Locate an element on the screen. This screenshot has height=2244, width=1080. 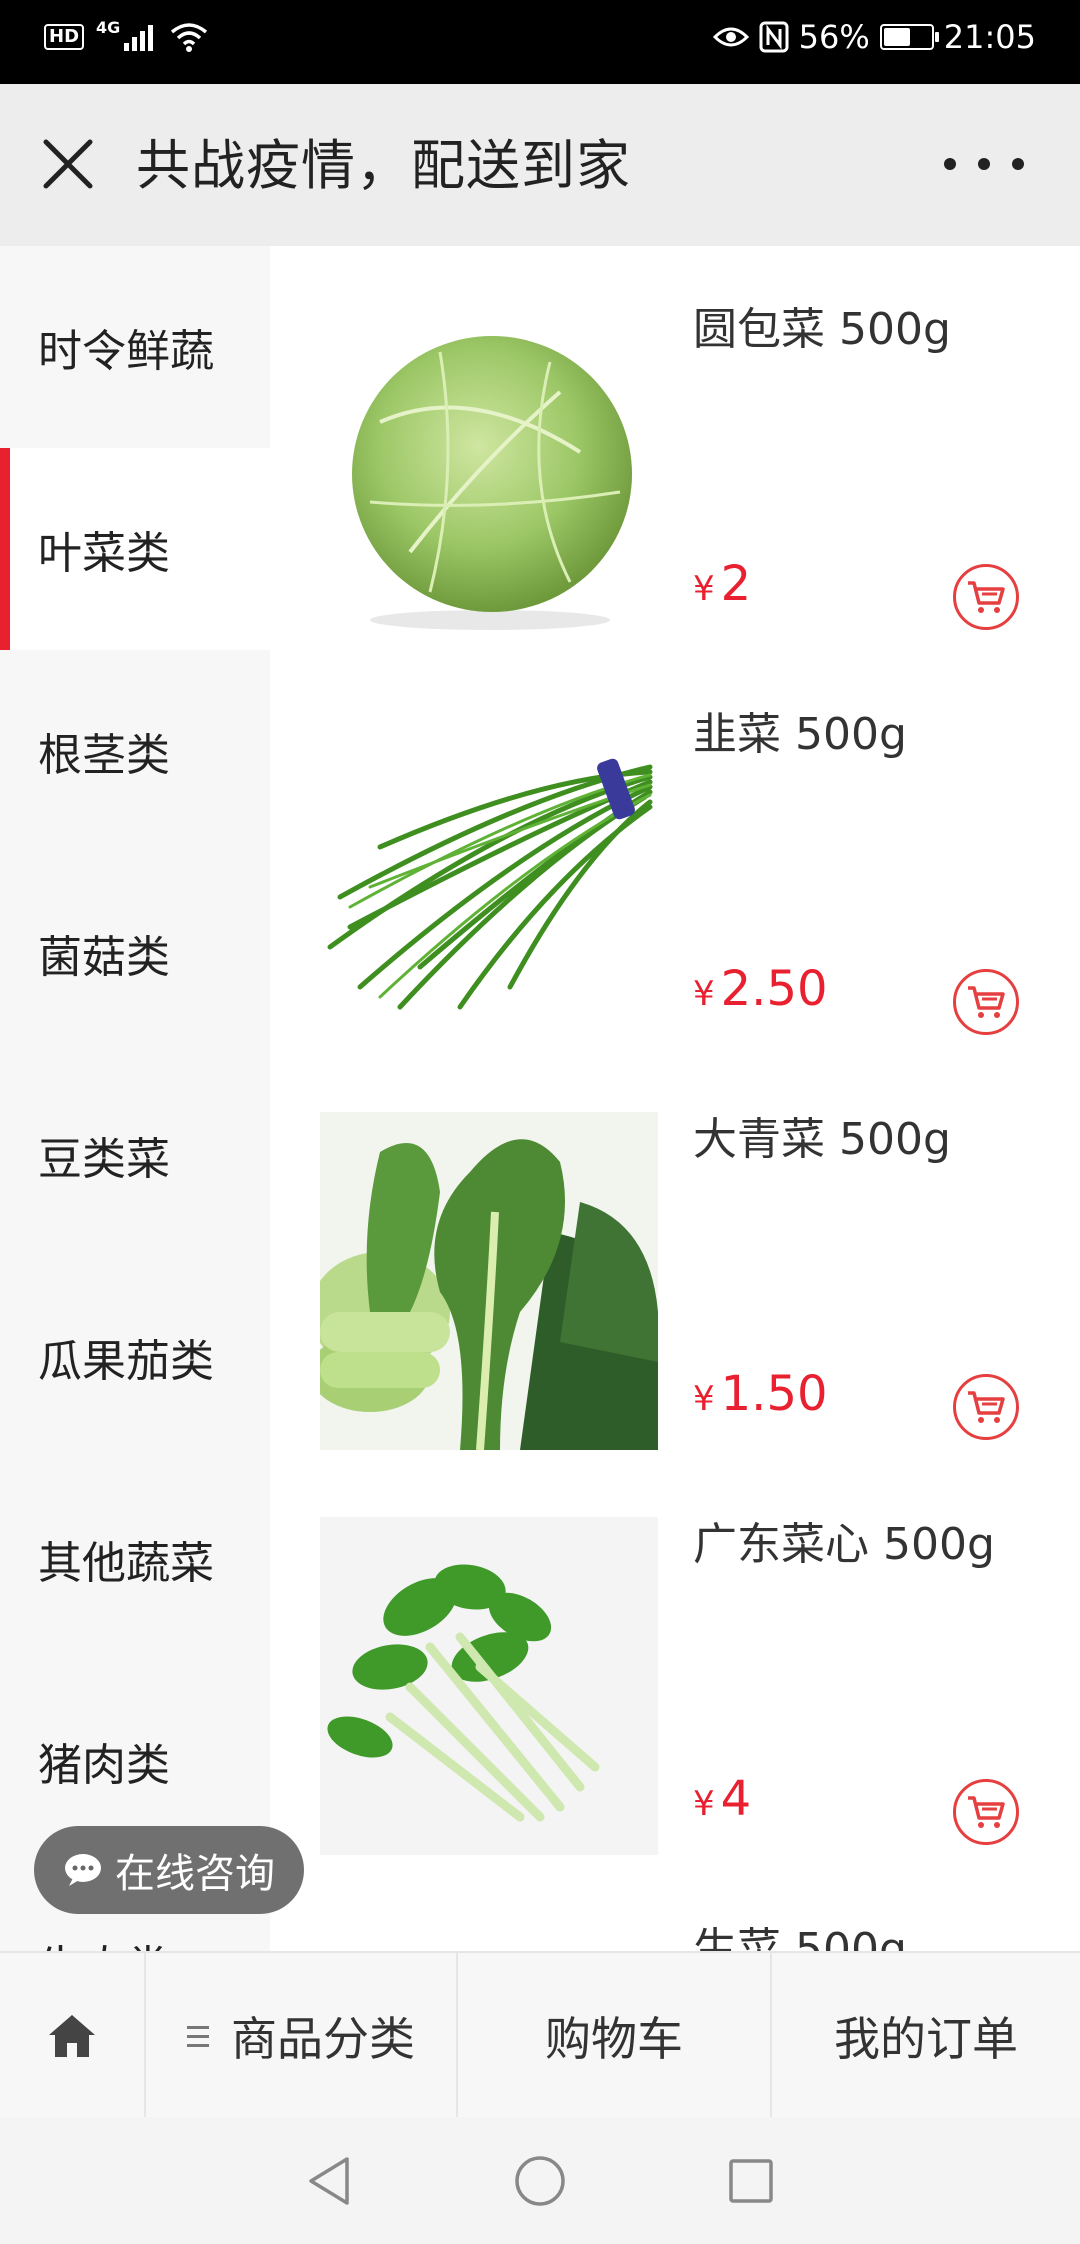
nav-orders: 我的订单 is located at coordinates (926, 2036).